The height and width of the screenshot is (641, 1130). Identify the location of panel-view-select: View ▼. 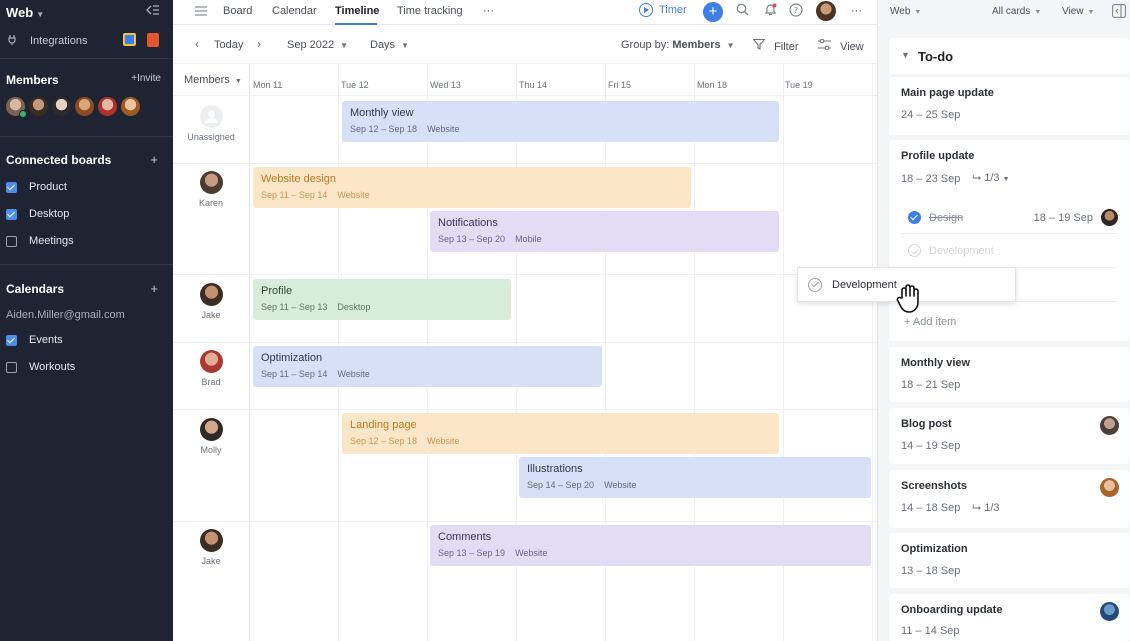
(1078, 11).